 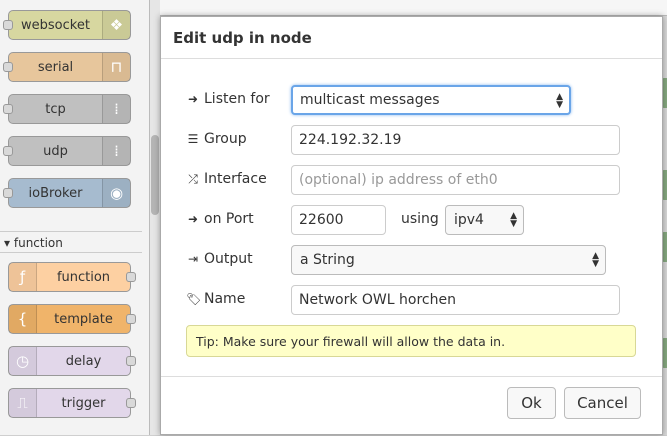 What do you see at coordinates (411, 406) in the screenshot?
I see `dialog-footer: Ok Cancel` at bounding box center [411, 406].